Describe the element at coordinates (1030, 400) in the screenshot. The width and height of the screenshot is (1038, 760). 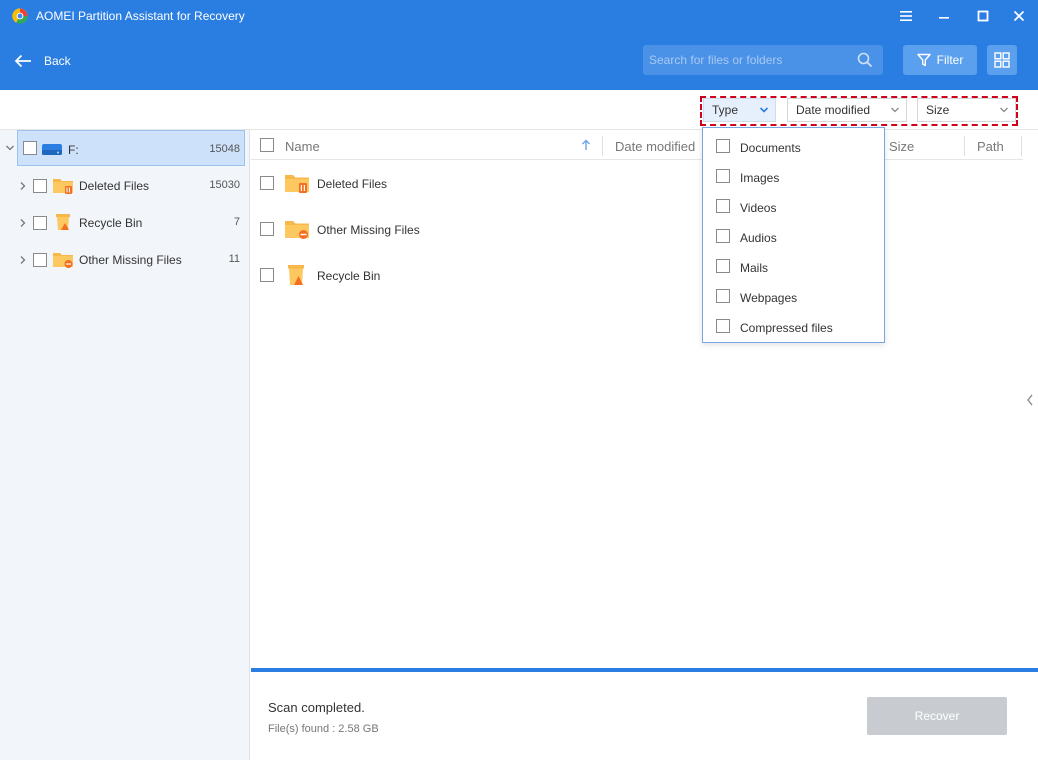
I see `chevron-left-icon` at that location.